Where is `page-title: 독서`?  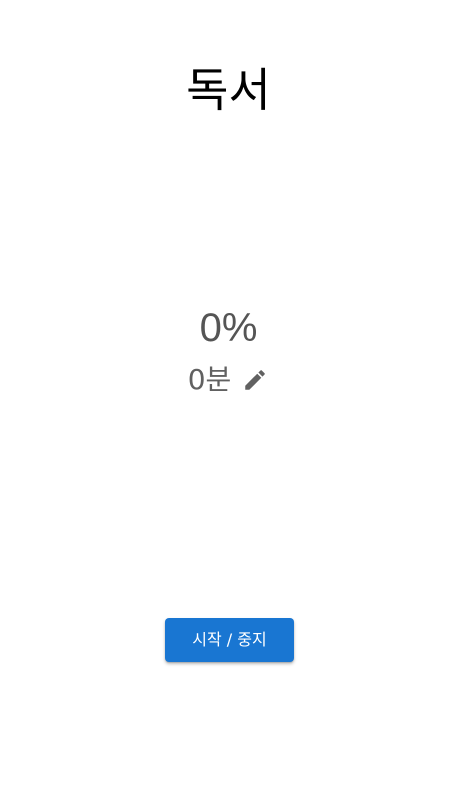 page-title: 독서 is located at coordinates (228, 90).